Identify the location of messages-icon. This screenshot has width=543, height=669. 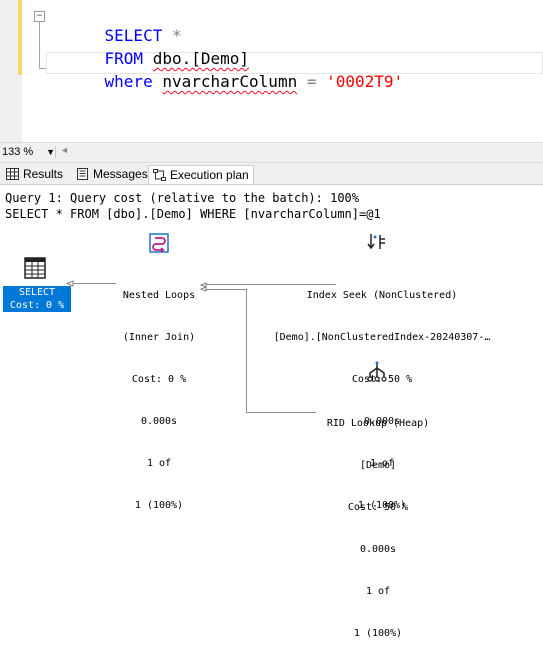
(82, 174).